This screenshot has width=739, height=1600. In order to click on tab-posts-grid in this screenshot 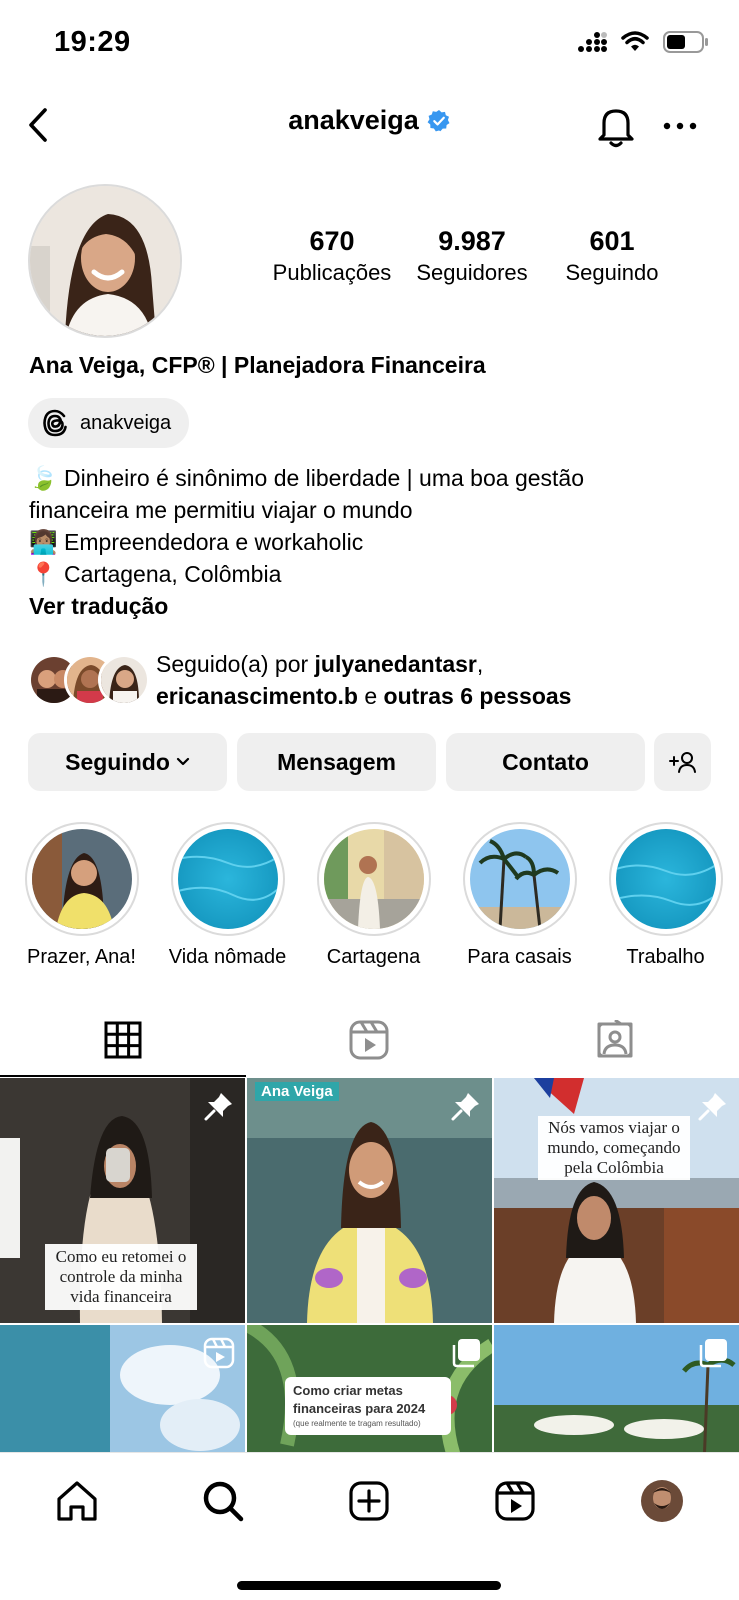, I will do `click(123, 1040)`.